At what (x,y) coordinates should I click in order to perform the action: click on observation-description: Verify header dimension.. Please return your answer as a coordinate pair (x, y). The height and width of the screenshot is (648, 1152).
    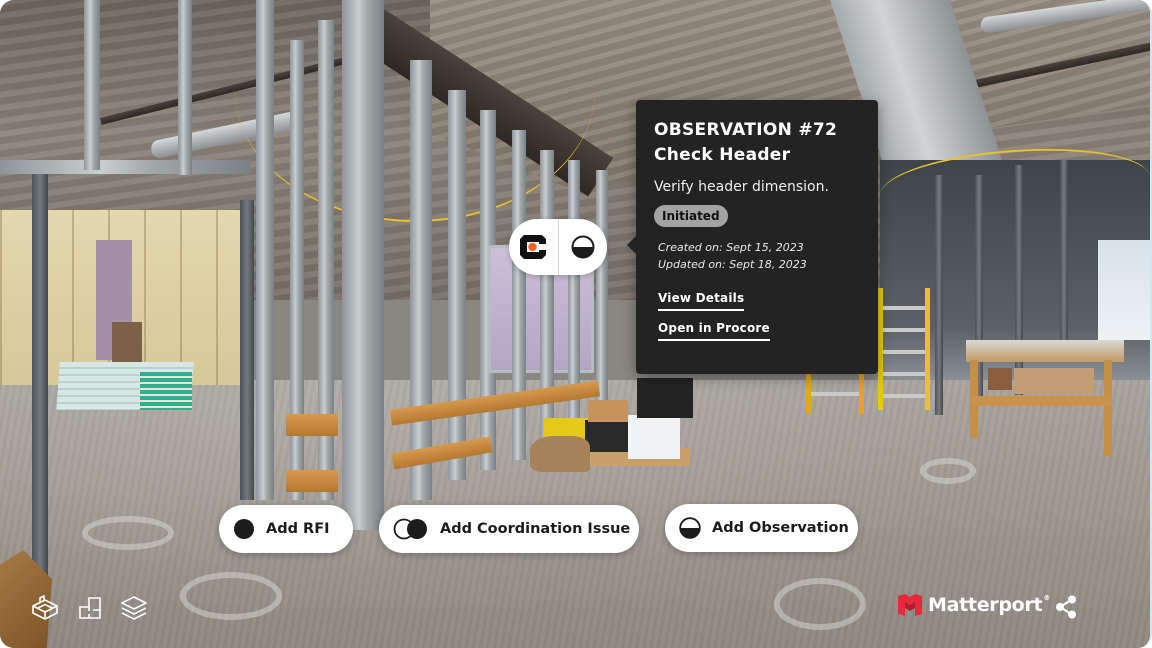
    Looking at the image, I should click on (741, 187).